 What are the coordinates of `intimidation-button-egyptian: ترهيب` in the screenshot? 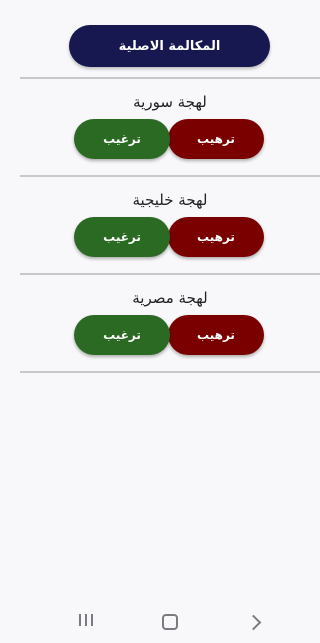 It's located at (216, 335).